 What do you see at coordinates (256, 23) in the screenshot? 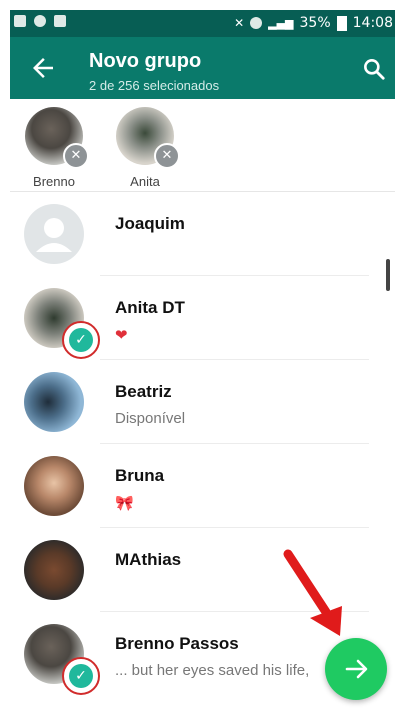
I see `alarm-icon` at bounding box center [256, 23].